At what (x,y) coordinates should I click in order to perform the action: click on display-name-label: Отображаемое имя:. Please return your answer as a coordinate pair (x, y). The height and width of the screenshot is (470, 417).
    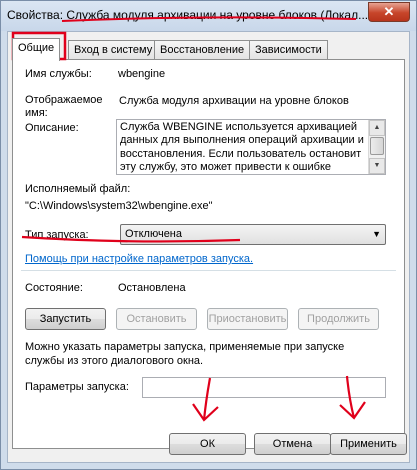
    Looking at the image, I should click on (64, 106).